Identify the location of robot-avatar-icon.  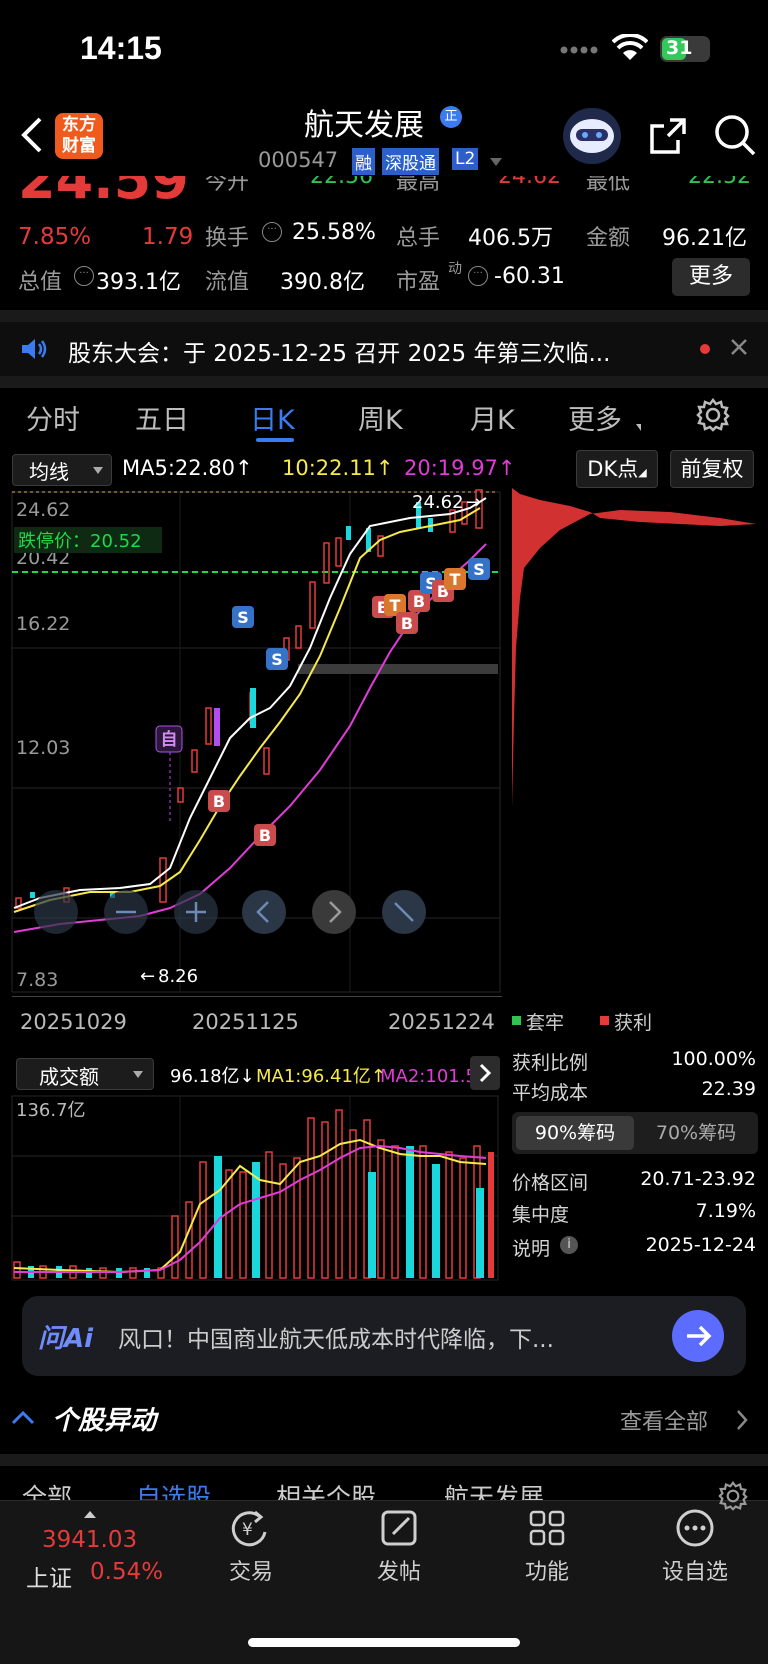
(592, 136).